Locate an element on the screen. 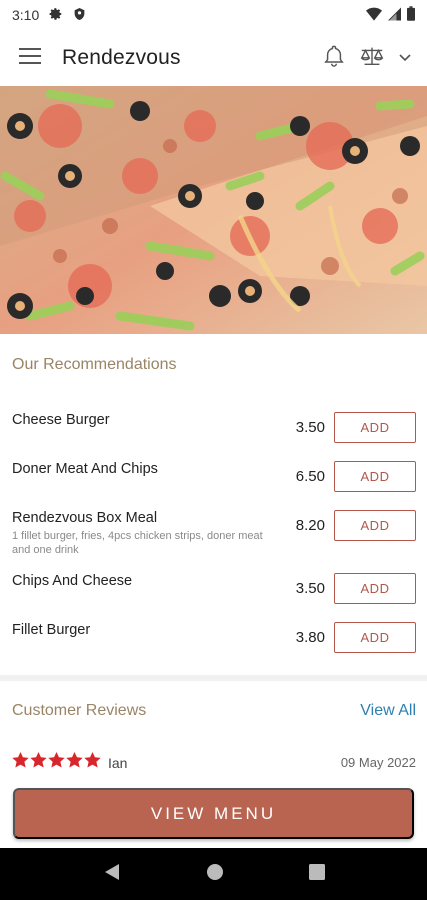  chevron-down-icon is located at coordinates (405, 58).